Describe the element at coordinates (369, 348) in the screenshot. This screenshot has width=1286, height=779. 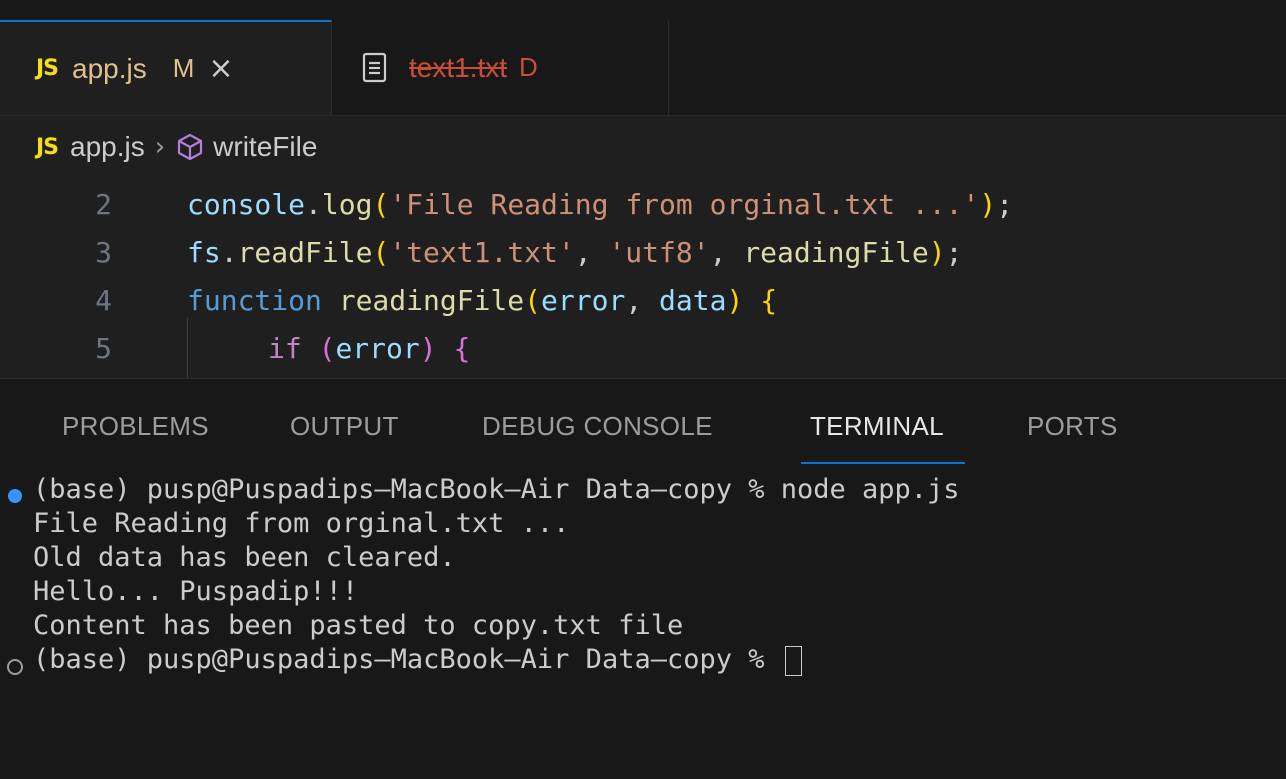
I see `code-text: if (error) {` at that location.